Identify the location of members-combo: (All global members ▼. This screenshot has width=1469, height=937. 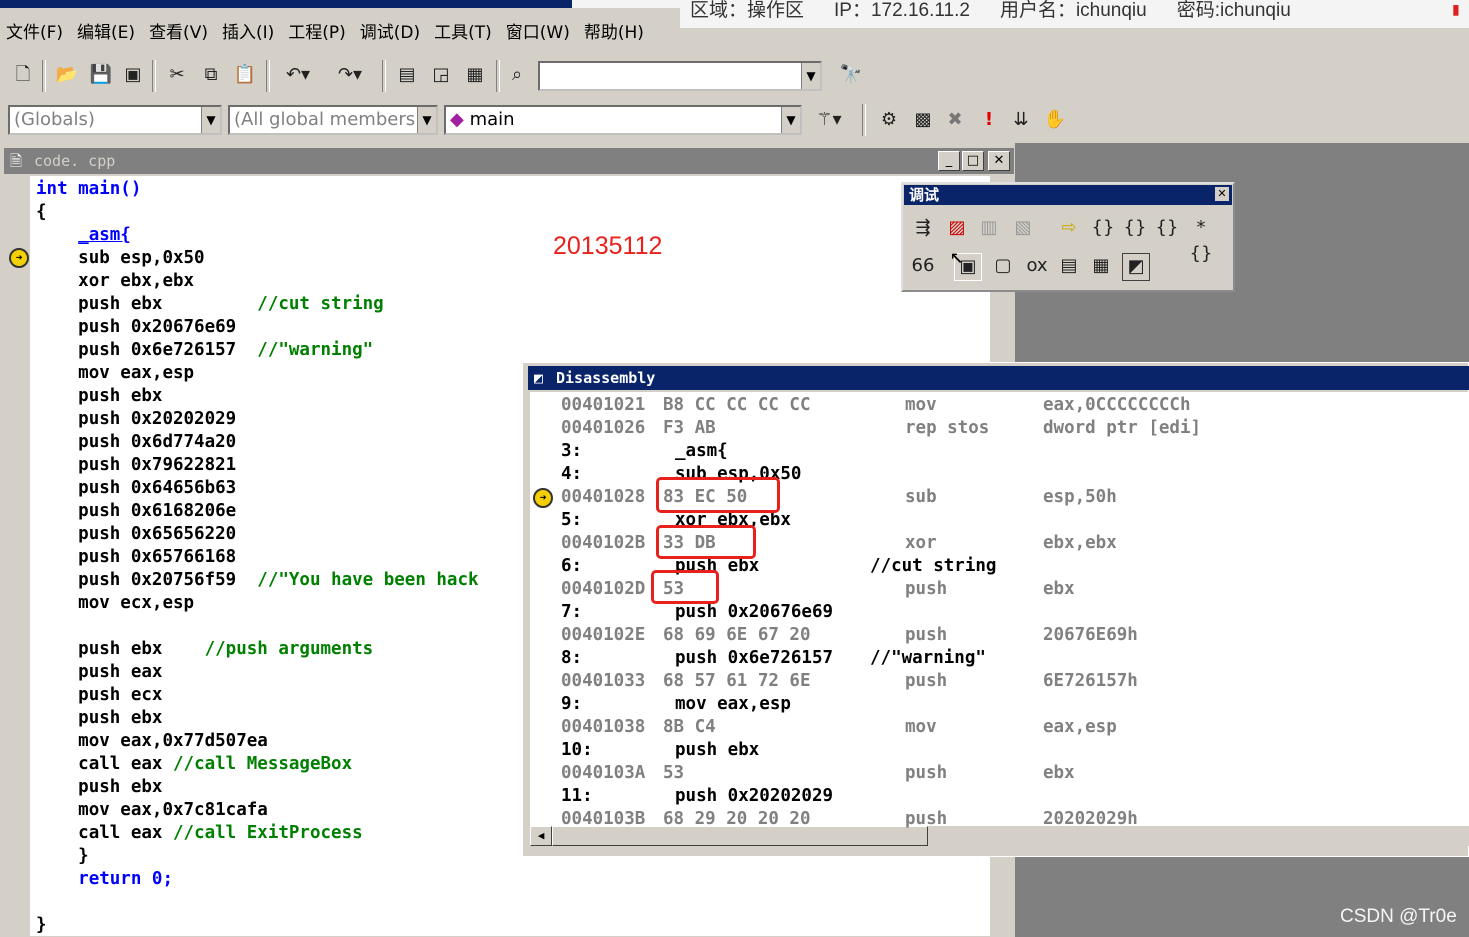
(333, 120).